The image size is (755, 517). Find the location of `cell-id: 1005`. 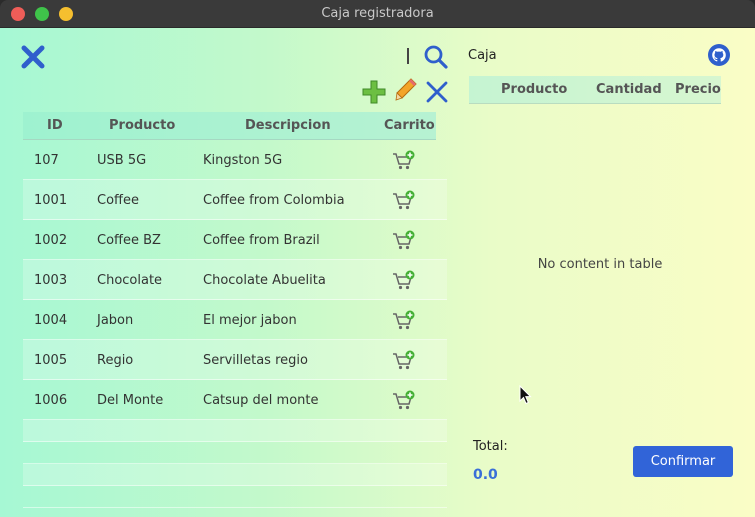

cell-id: 1005 is located at coordinates (51, 360).